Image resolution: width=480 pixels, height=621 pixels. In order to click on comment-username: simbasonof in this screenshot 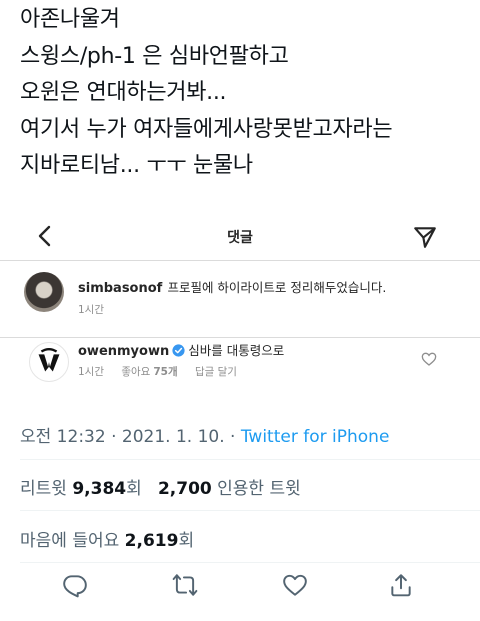, I will do `click(120, 288)`.